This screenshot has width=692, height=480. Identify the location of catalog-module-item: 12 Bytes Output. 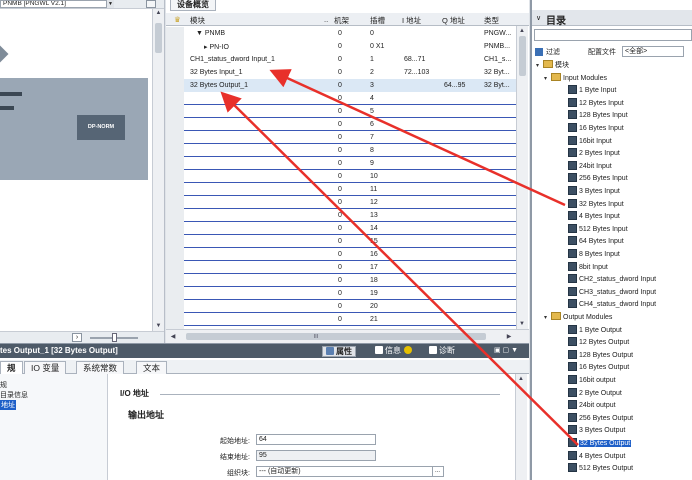
(598, 343).